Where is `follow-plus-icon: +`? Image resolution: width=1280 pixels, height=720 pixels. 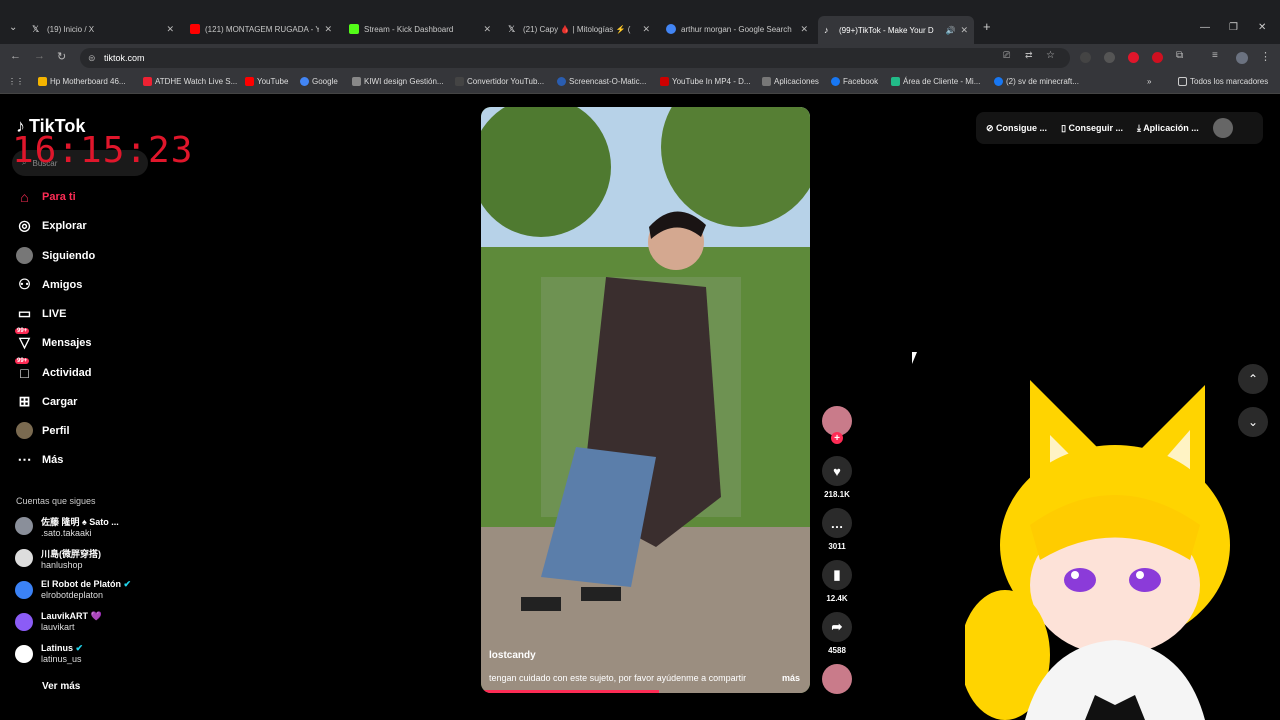
follow-plus-icon: + is located at coordinates (837, 438).